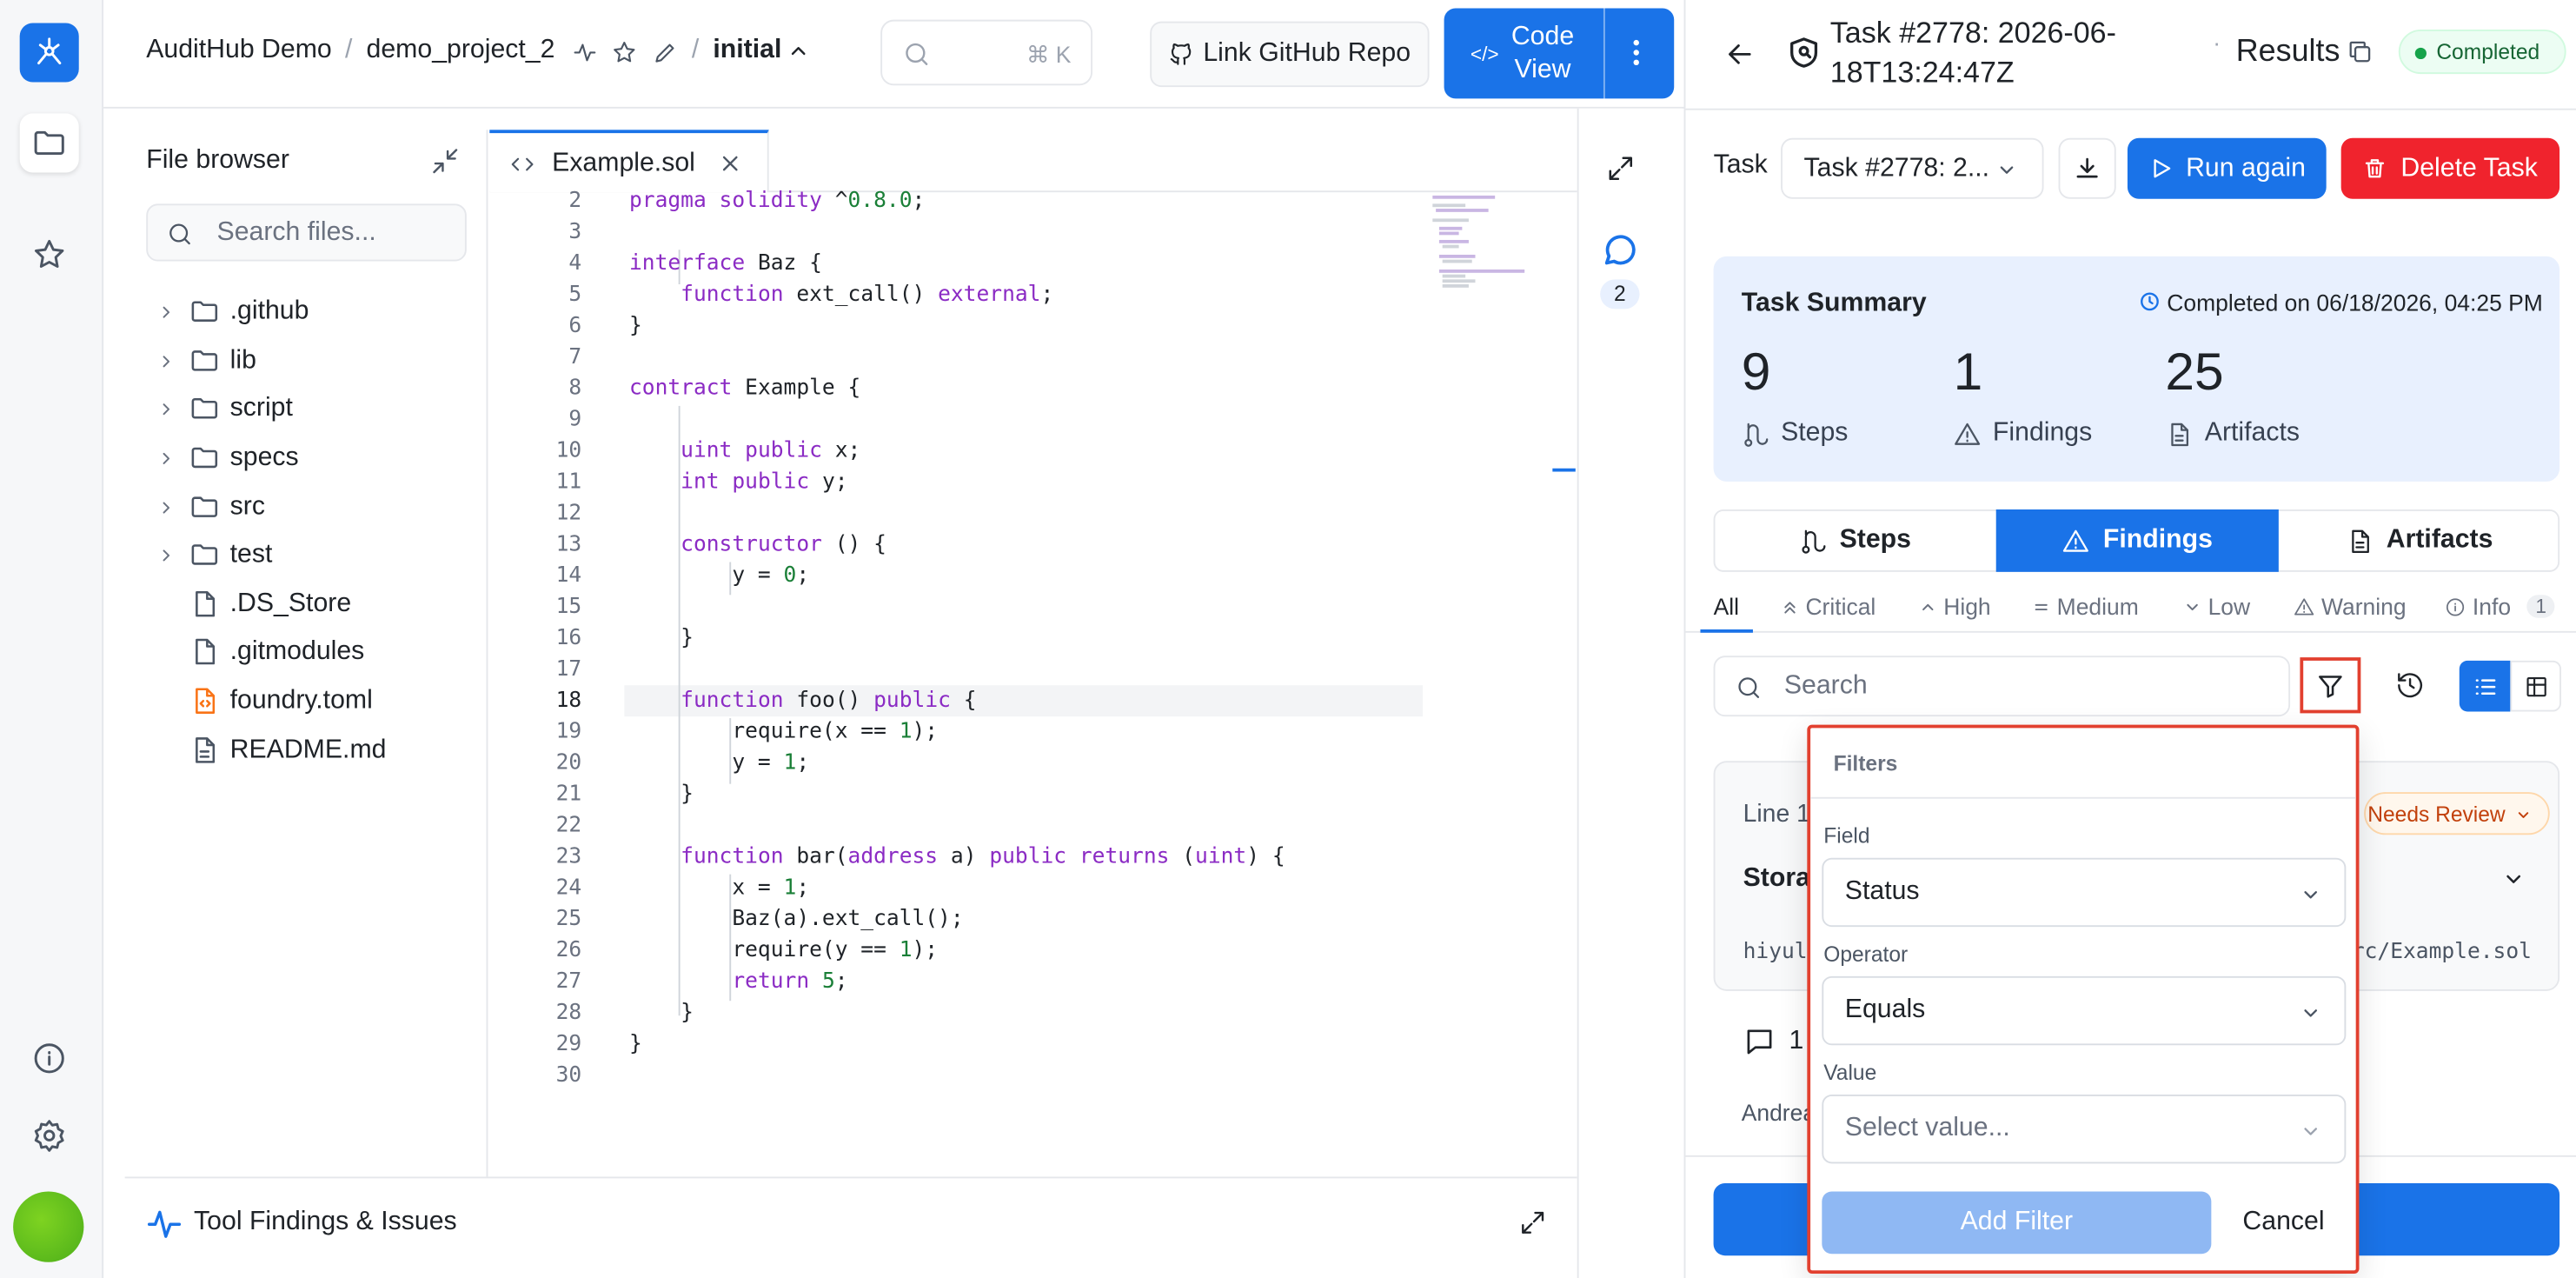  What do you see at coordinates (1564, 470) in the screenshot?
I see `scroll-marker` at bounding box center [1564, 470].